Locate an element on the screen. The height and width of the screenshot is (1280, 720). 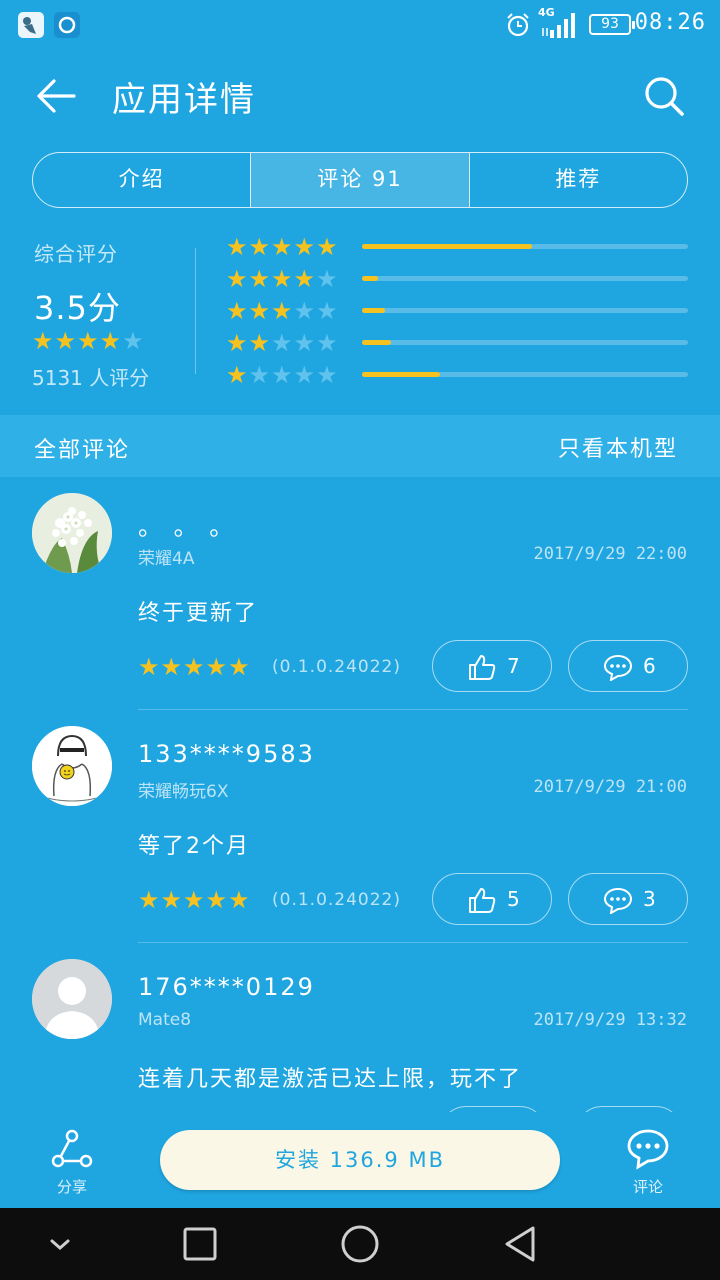
bottom-action-bar: 分享 安装 136.9 MB 评论 is located at coordinates (360, 1160).